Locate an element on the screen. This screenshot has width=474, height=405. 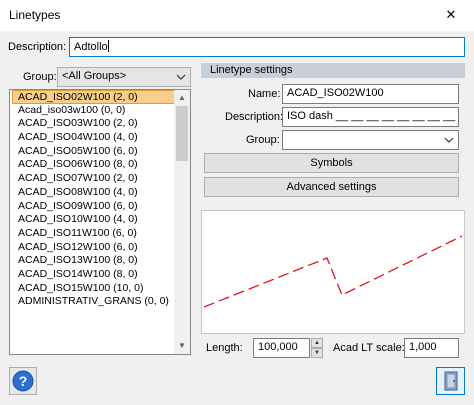
help-icon: ? is located at coordinates (23, 381).